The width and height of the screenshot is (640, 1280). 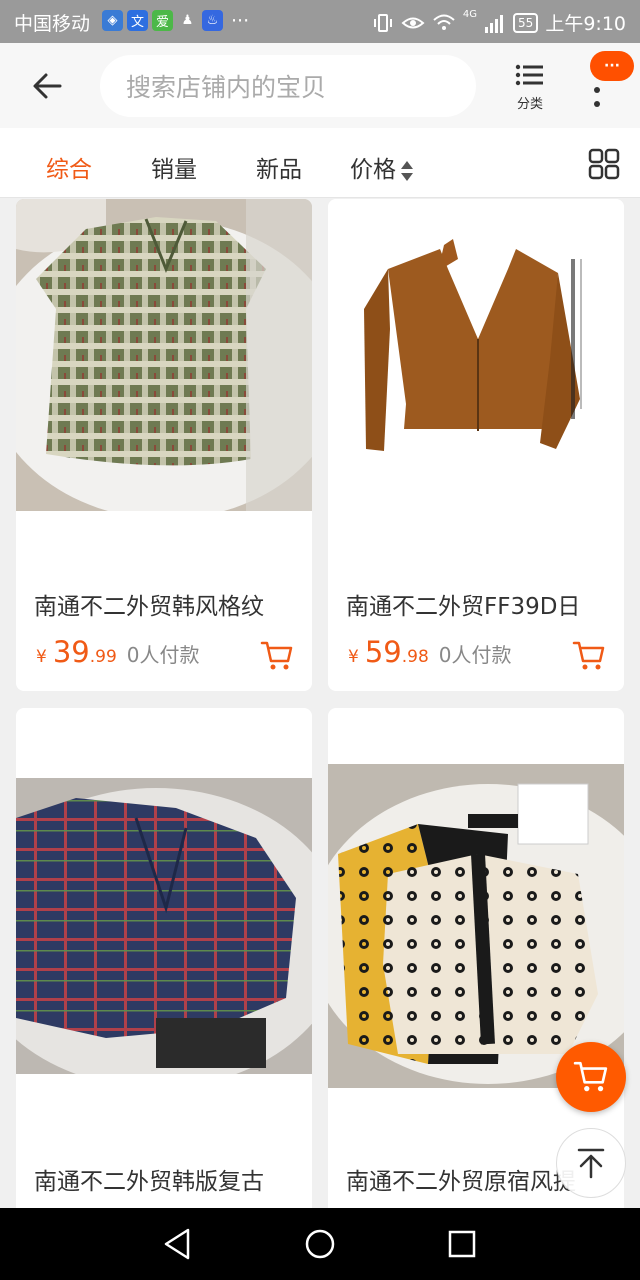 I want to click on top-header: 搜索店铺内的宝贝 分类 ···, so click(x=320, y=85).